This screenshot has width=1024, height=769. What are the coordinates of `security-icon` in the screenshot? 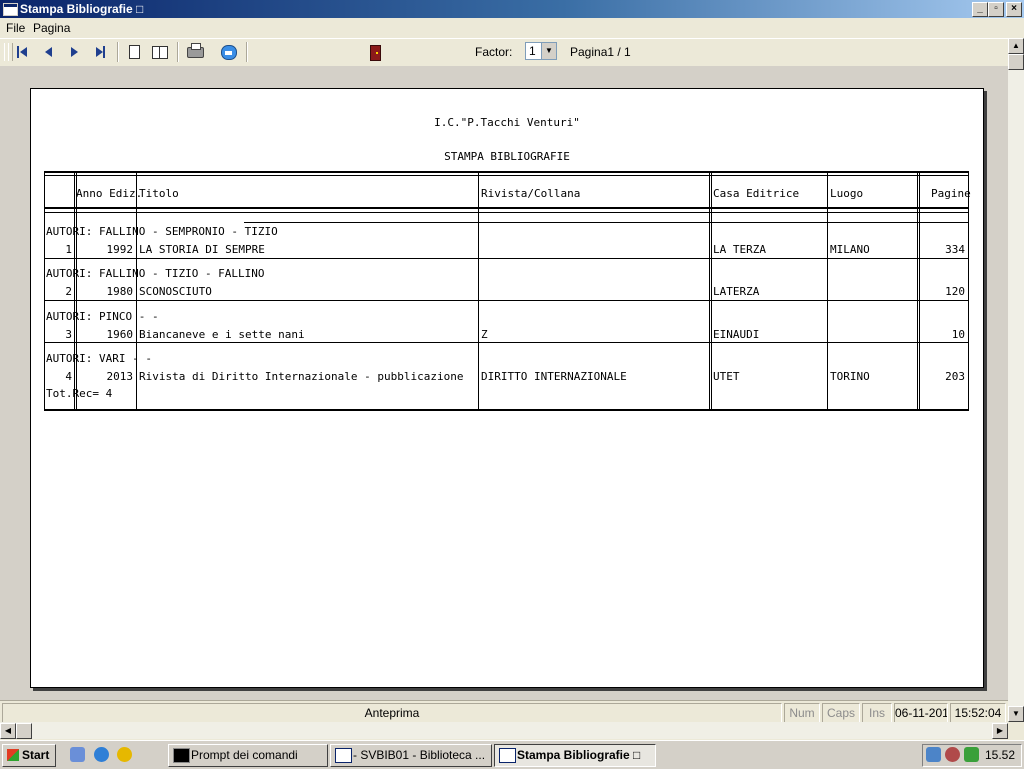 It's located at (952, 754).